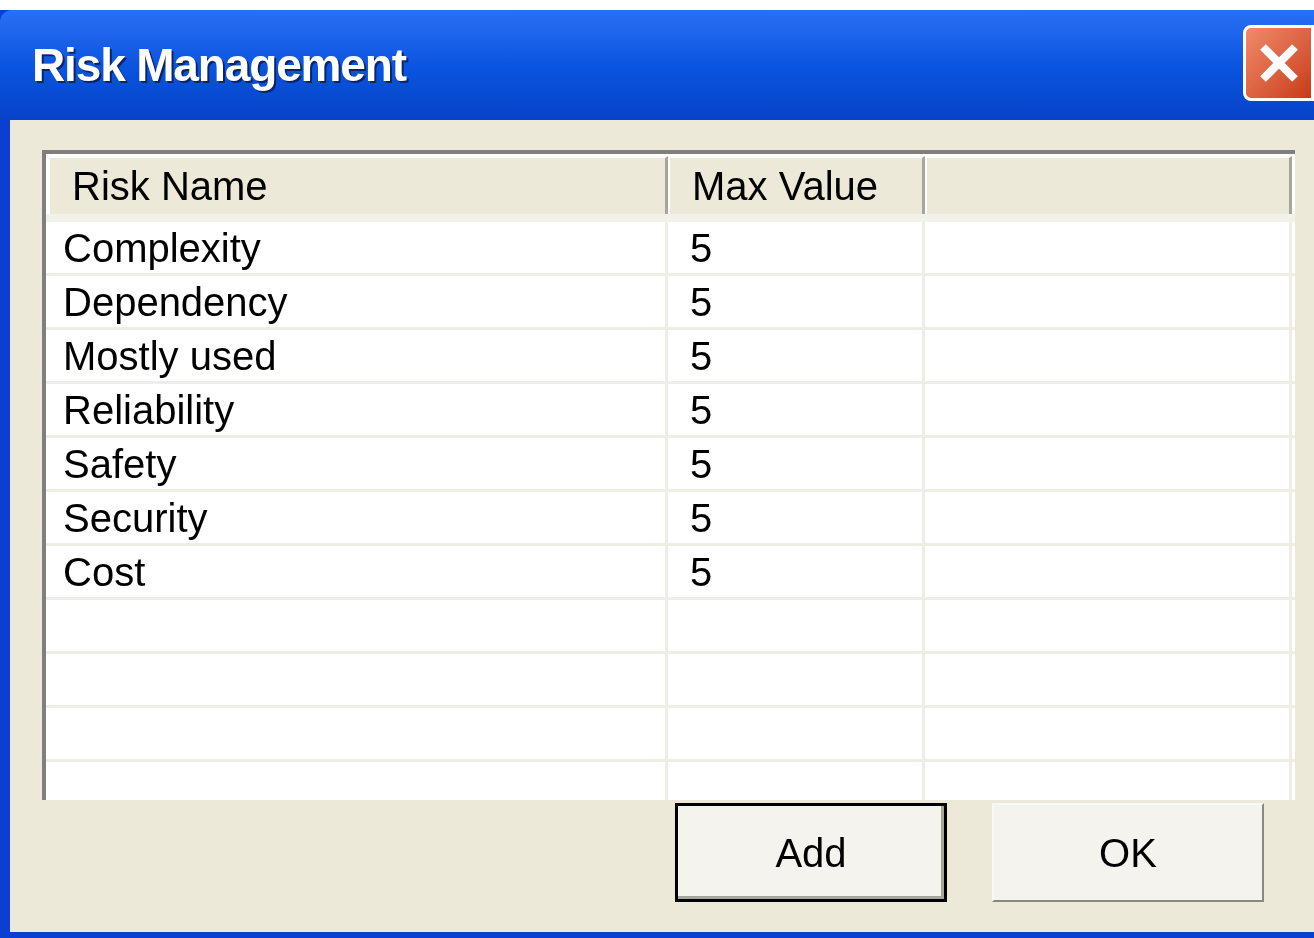  What do you see at coordinates (358, 185) in the screenshot?
I see `column-header: Risk Name` at bounding box center [358, 185].